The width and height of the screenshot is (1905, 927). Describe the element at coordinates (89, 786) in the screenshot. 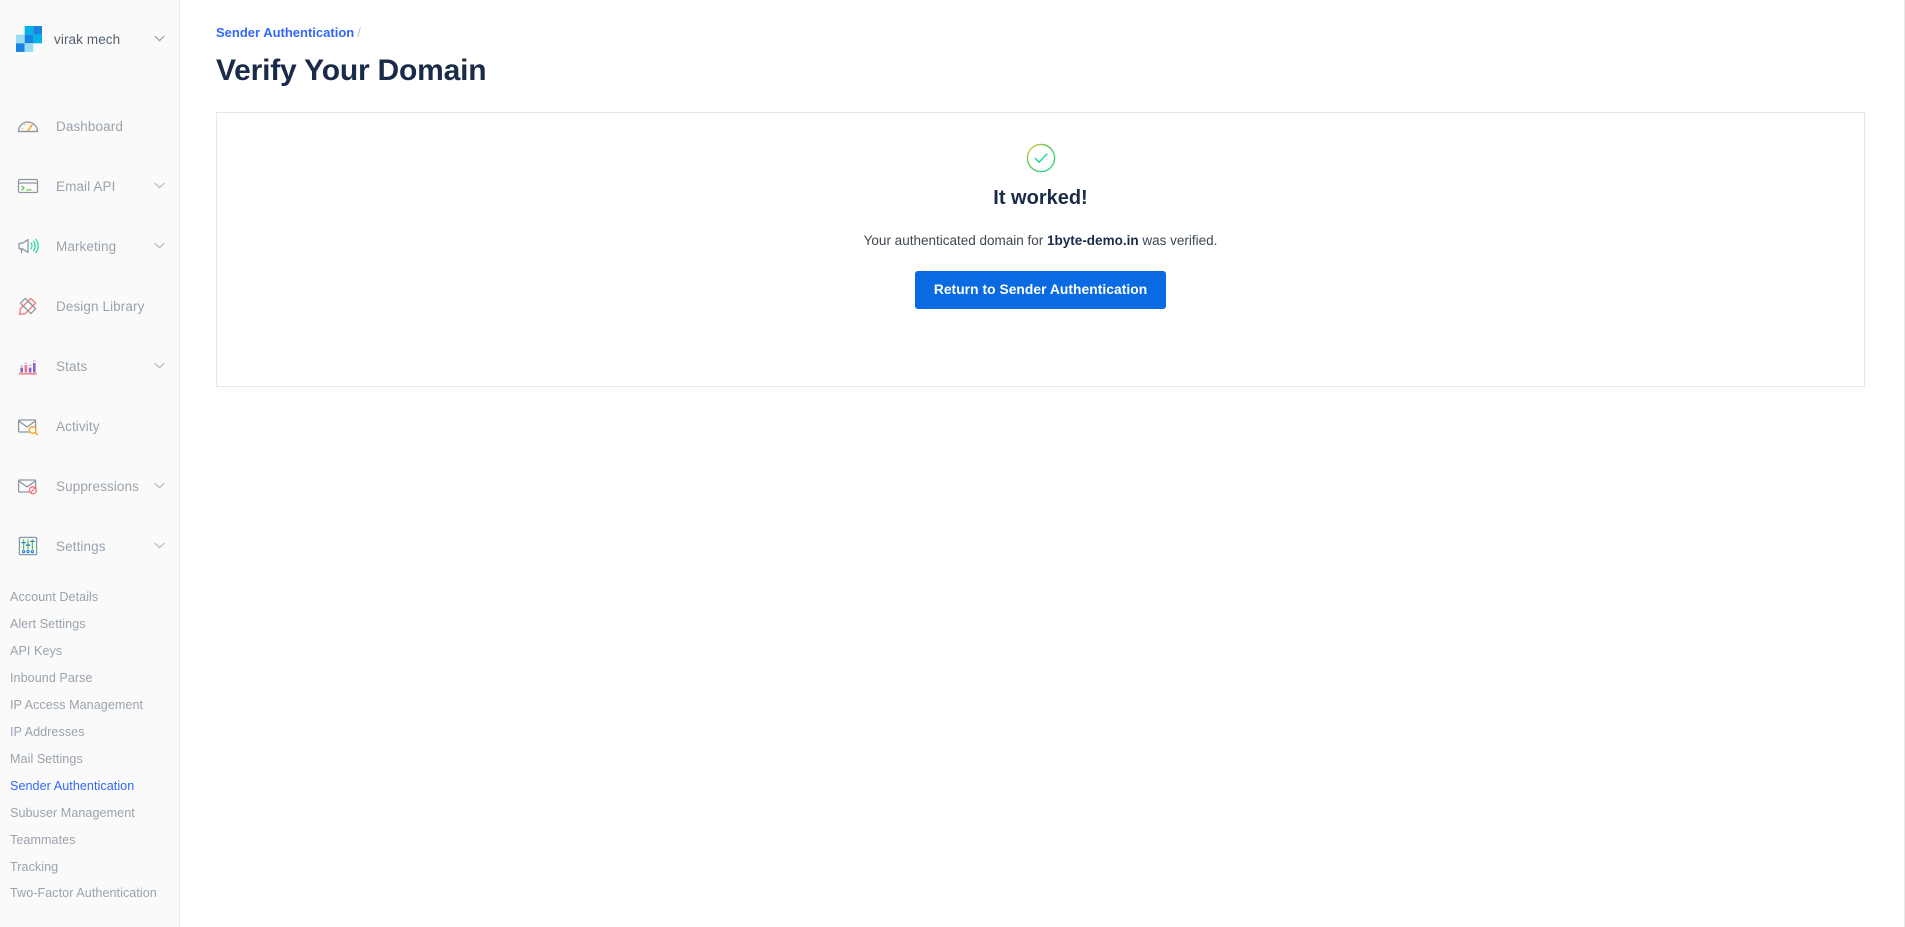

I see `sidebar-subitem-sender-authentication: Sender Authentication` at that location.